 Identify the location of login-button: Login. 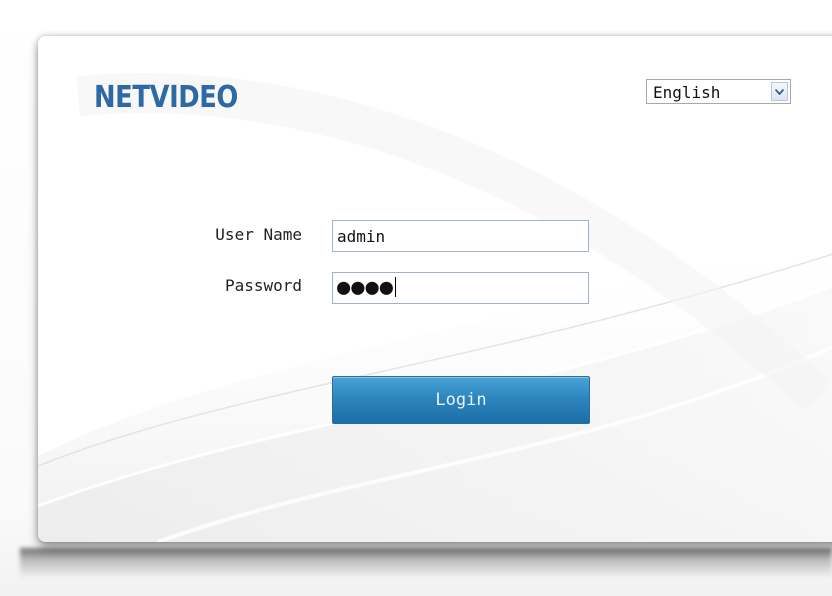
(461, 400).